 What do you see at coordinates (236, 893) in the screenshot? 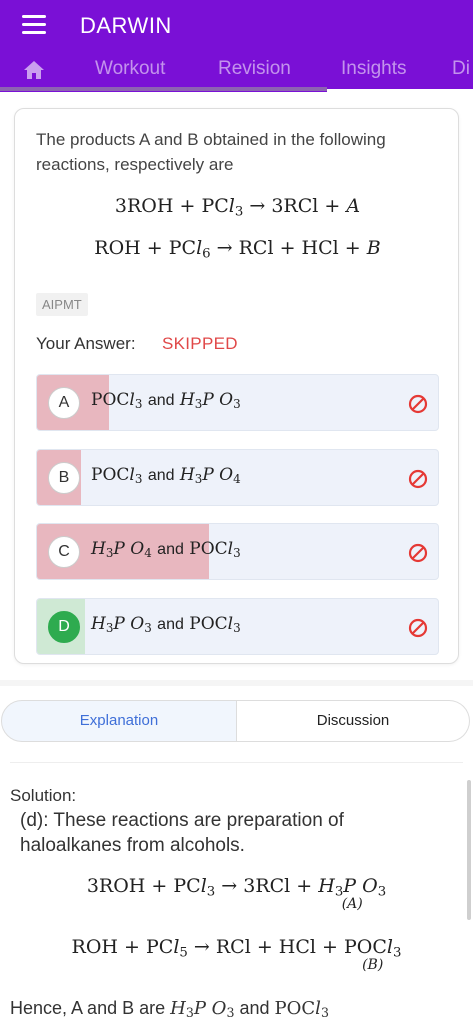
I see `solution-equation-1: 3ROH + PCl3 → 3RCl + H3P O3 (A)` at bounding box center [236, 893].